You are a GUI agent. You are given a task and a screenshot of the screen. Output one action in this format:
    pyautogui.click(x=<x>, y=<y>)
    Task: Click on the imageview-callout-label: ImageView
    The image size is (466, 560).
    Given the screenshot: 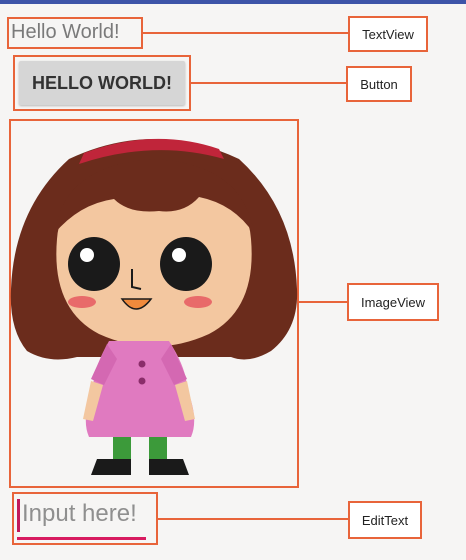 What is the action you would take?
    pyautogui.click(x=393, y=302)
    